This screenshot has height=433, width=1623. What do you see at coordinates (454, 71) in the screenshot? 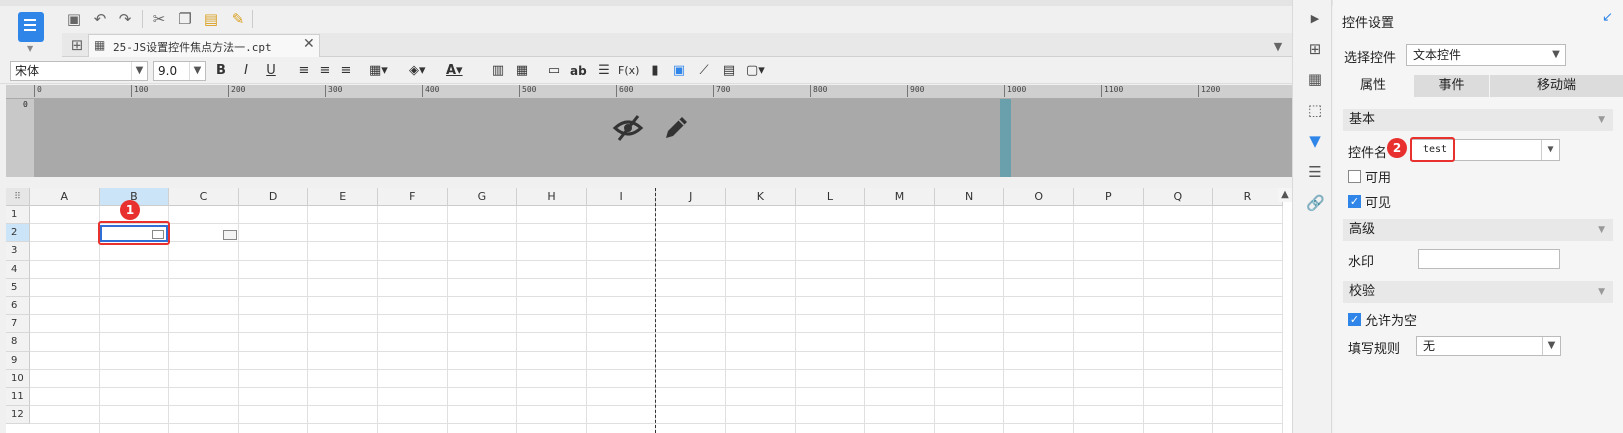
I see `font-color-icon: A▾` at bounding box center [454, 71].